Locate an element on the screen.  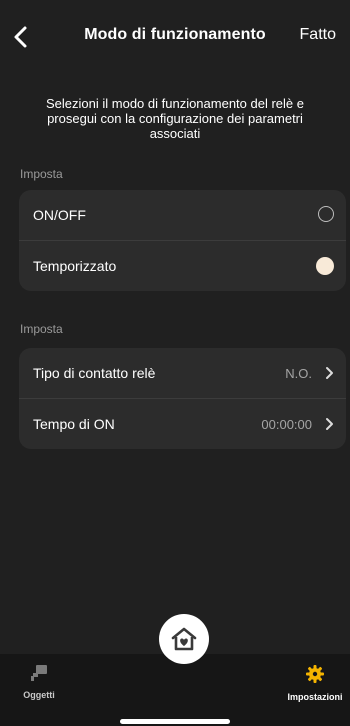
navigation-header: Modo di funzionamento Fatto is located at coordinates (175, 36).